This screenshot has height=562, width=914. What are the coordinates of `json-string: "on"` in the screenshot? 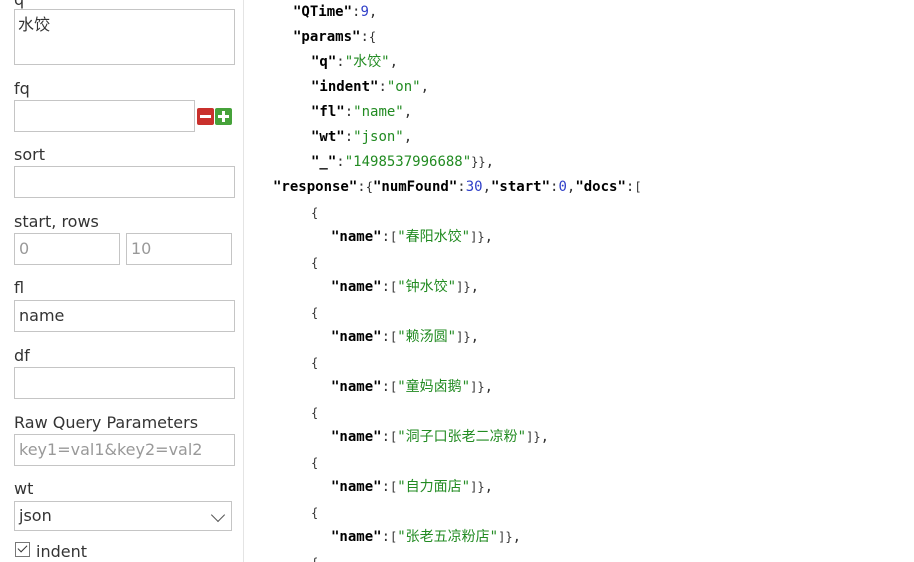 It's located at (403, 87).